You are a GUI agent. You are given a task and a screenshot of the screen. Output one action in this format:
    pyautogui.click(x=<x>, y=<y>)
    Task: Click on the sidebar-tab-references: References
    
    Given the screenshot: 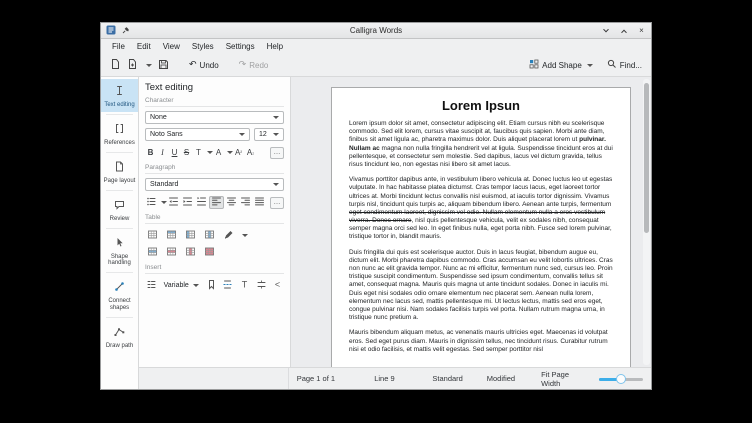 What is the action you would take?
    pyautogui.click(x=119, y=133)
    